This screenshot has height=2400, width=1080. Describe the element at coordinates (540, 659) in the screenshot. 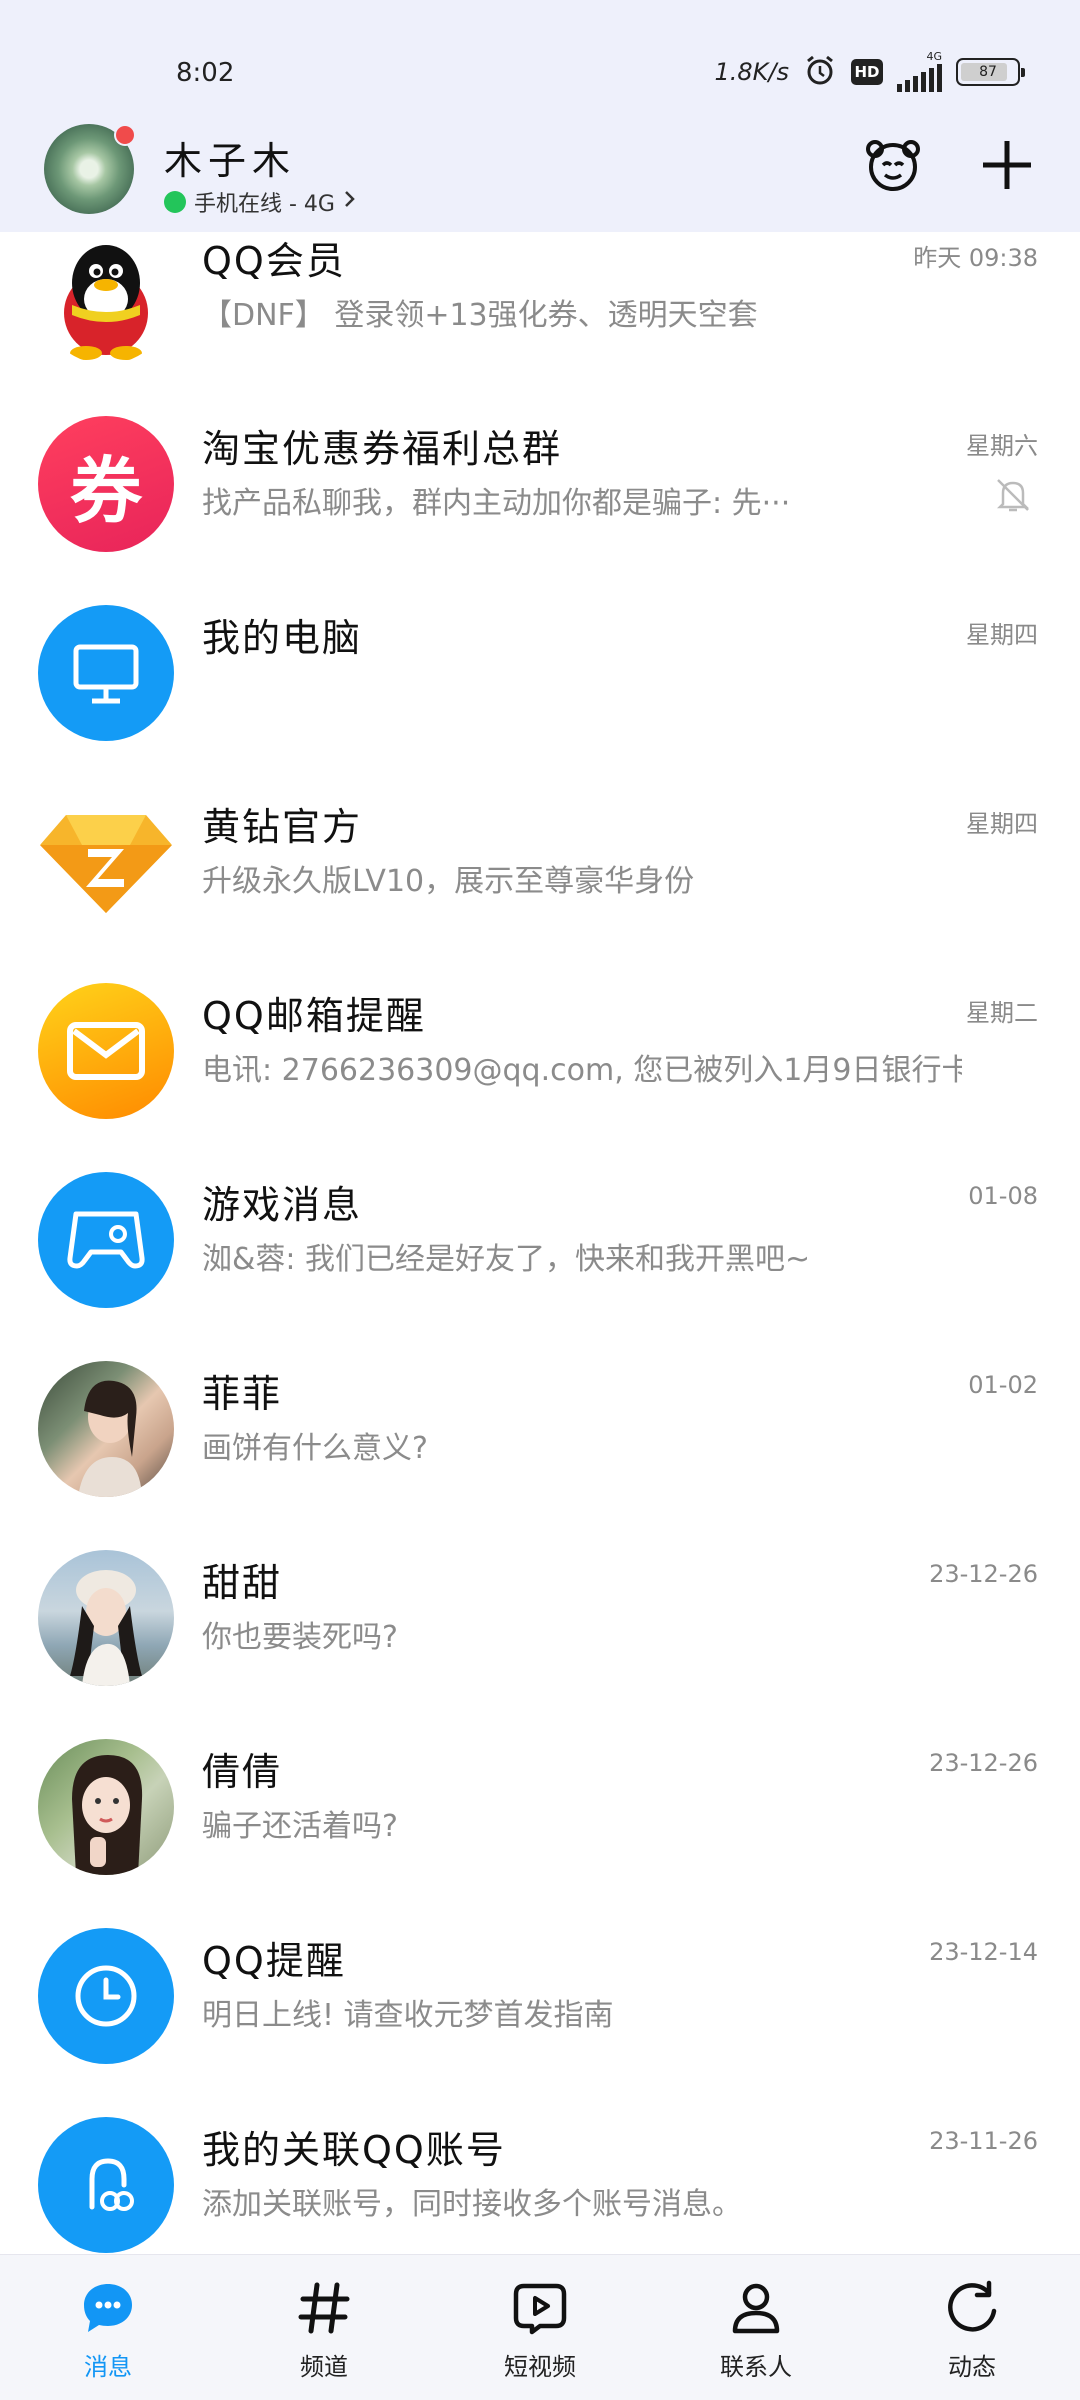

I see `chat-item-my-computer: 我的电脑 星期四` at that location.